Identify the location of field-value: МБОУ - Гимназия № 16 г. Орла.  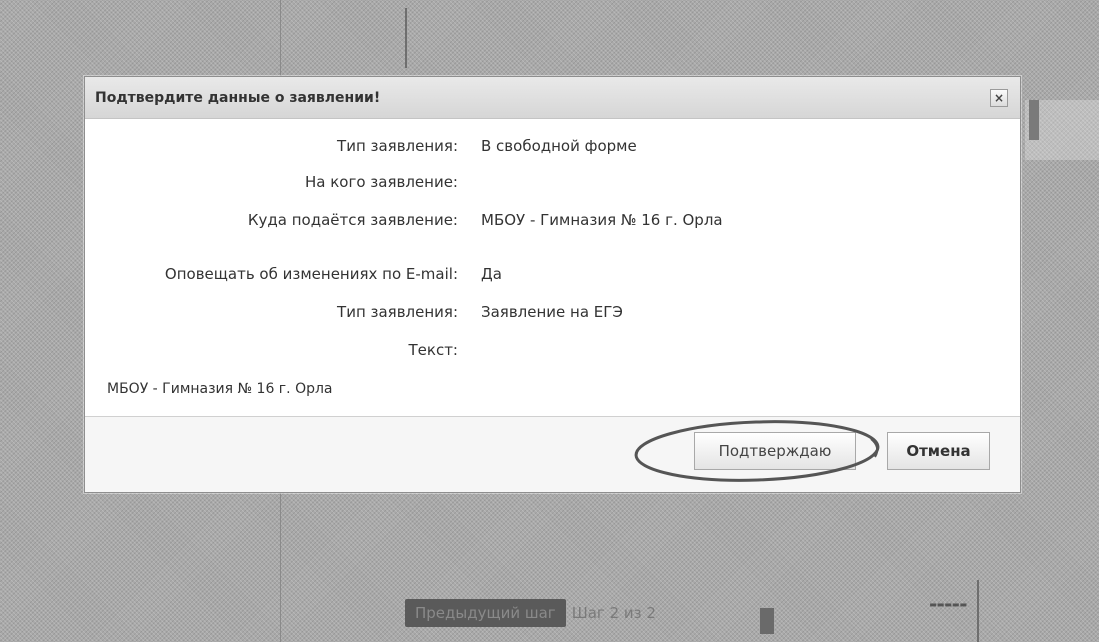
(602, 220).